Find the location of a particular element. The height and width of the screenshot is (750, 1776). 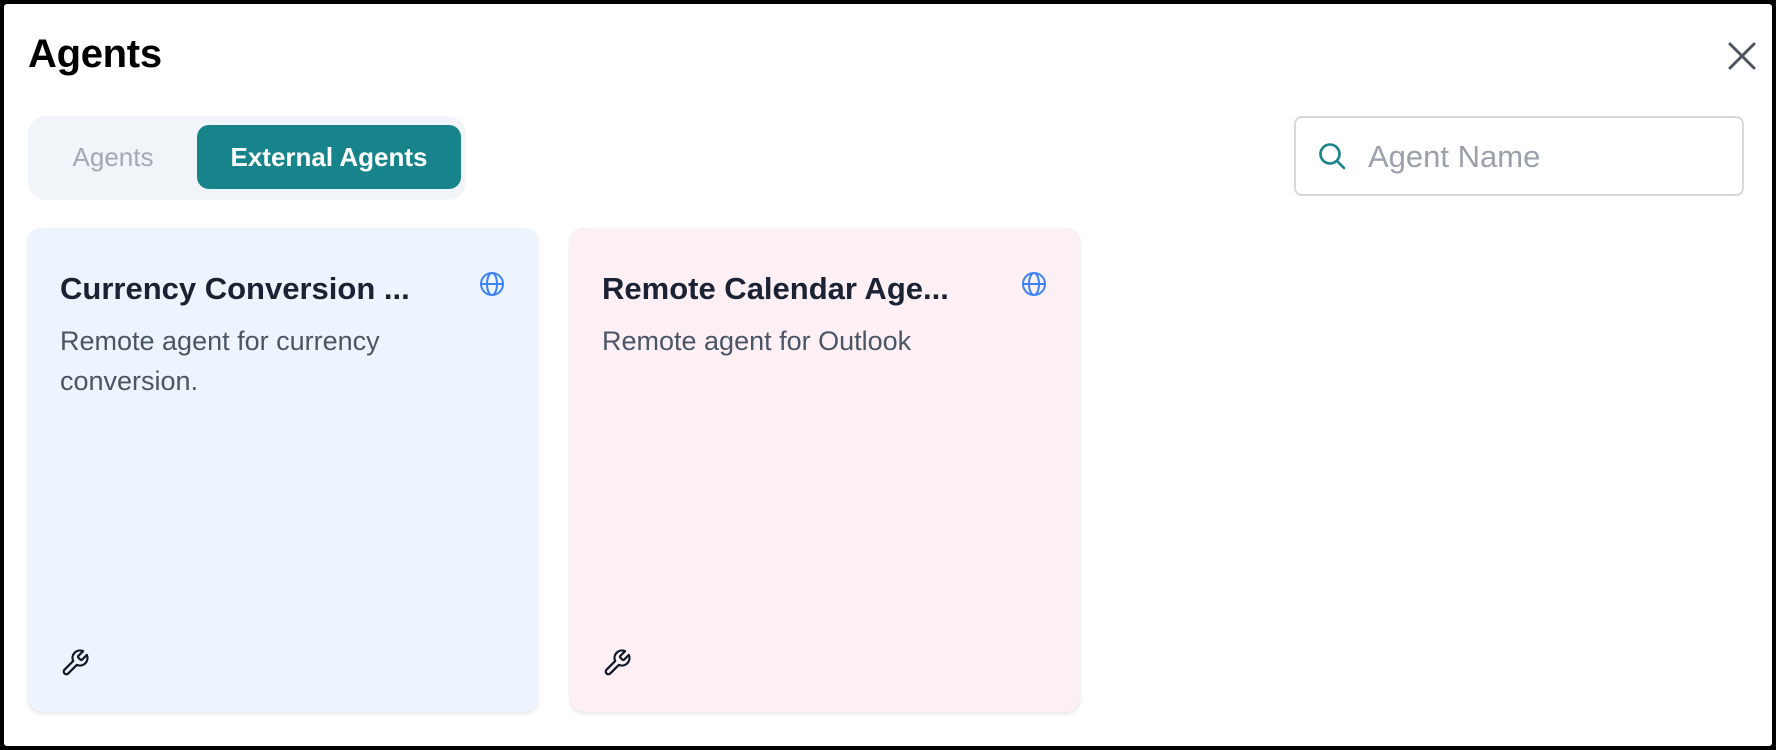

search-box is located at coordinates (1519, 156).